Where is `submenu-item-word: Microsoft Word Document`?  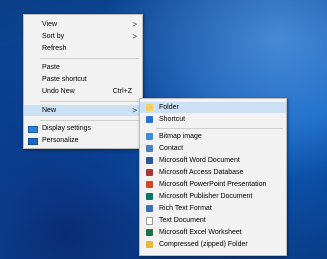 submenu-item-word: Microsoft Word Document is located at coordinates (213, 160).